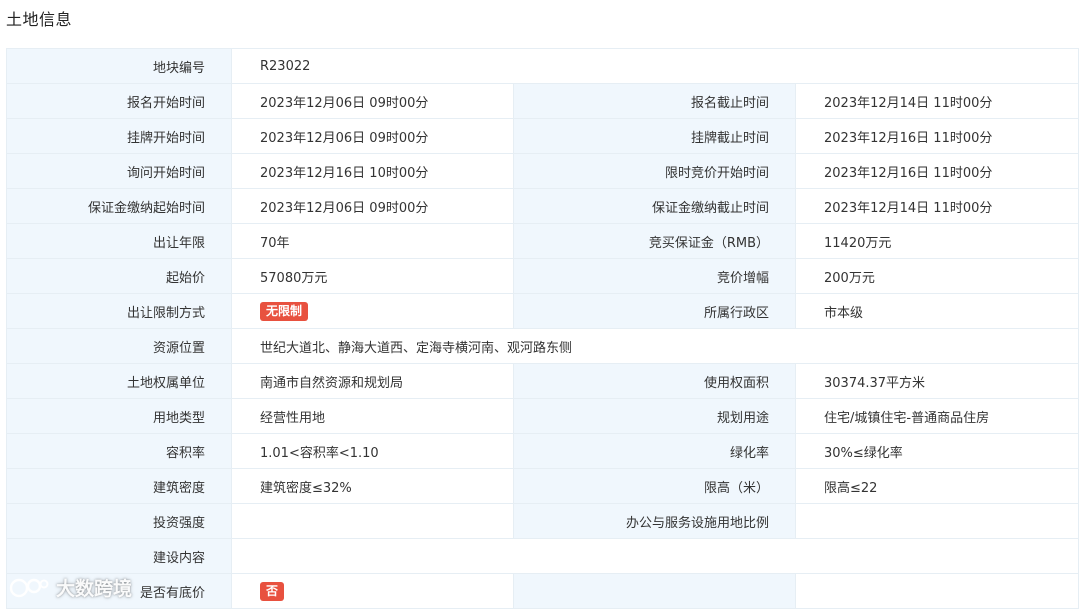 This screenshot has width=1080, height=609. I want to click on table-row: 投资强度 办公与服务设施用地比例, so click(543, 521).